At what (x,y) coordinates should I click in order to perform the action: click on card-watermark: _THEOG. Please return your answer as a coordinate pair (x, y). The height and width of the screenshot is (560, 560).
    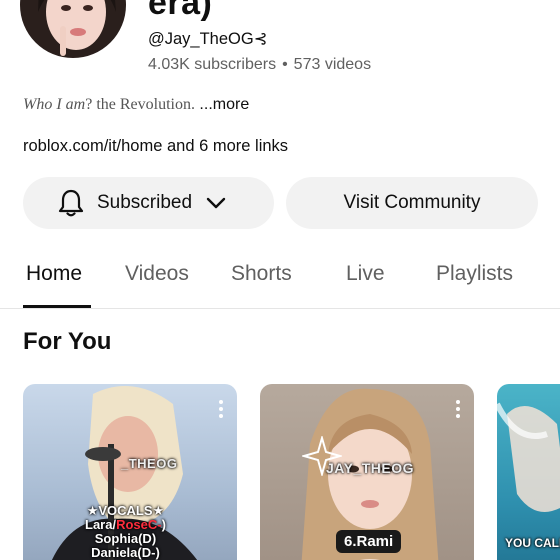
    Looking at the image, I should click on (149, 463).